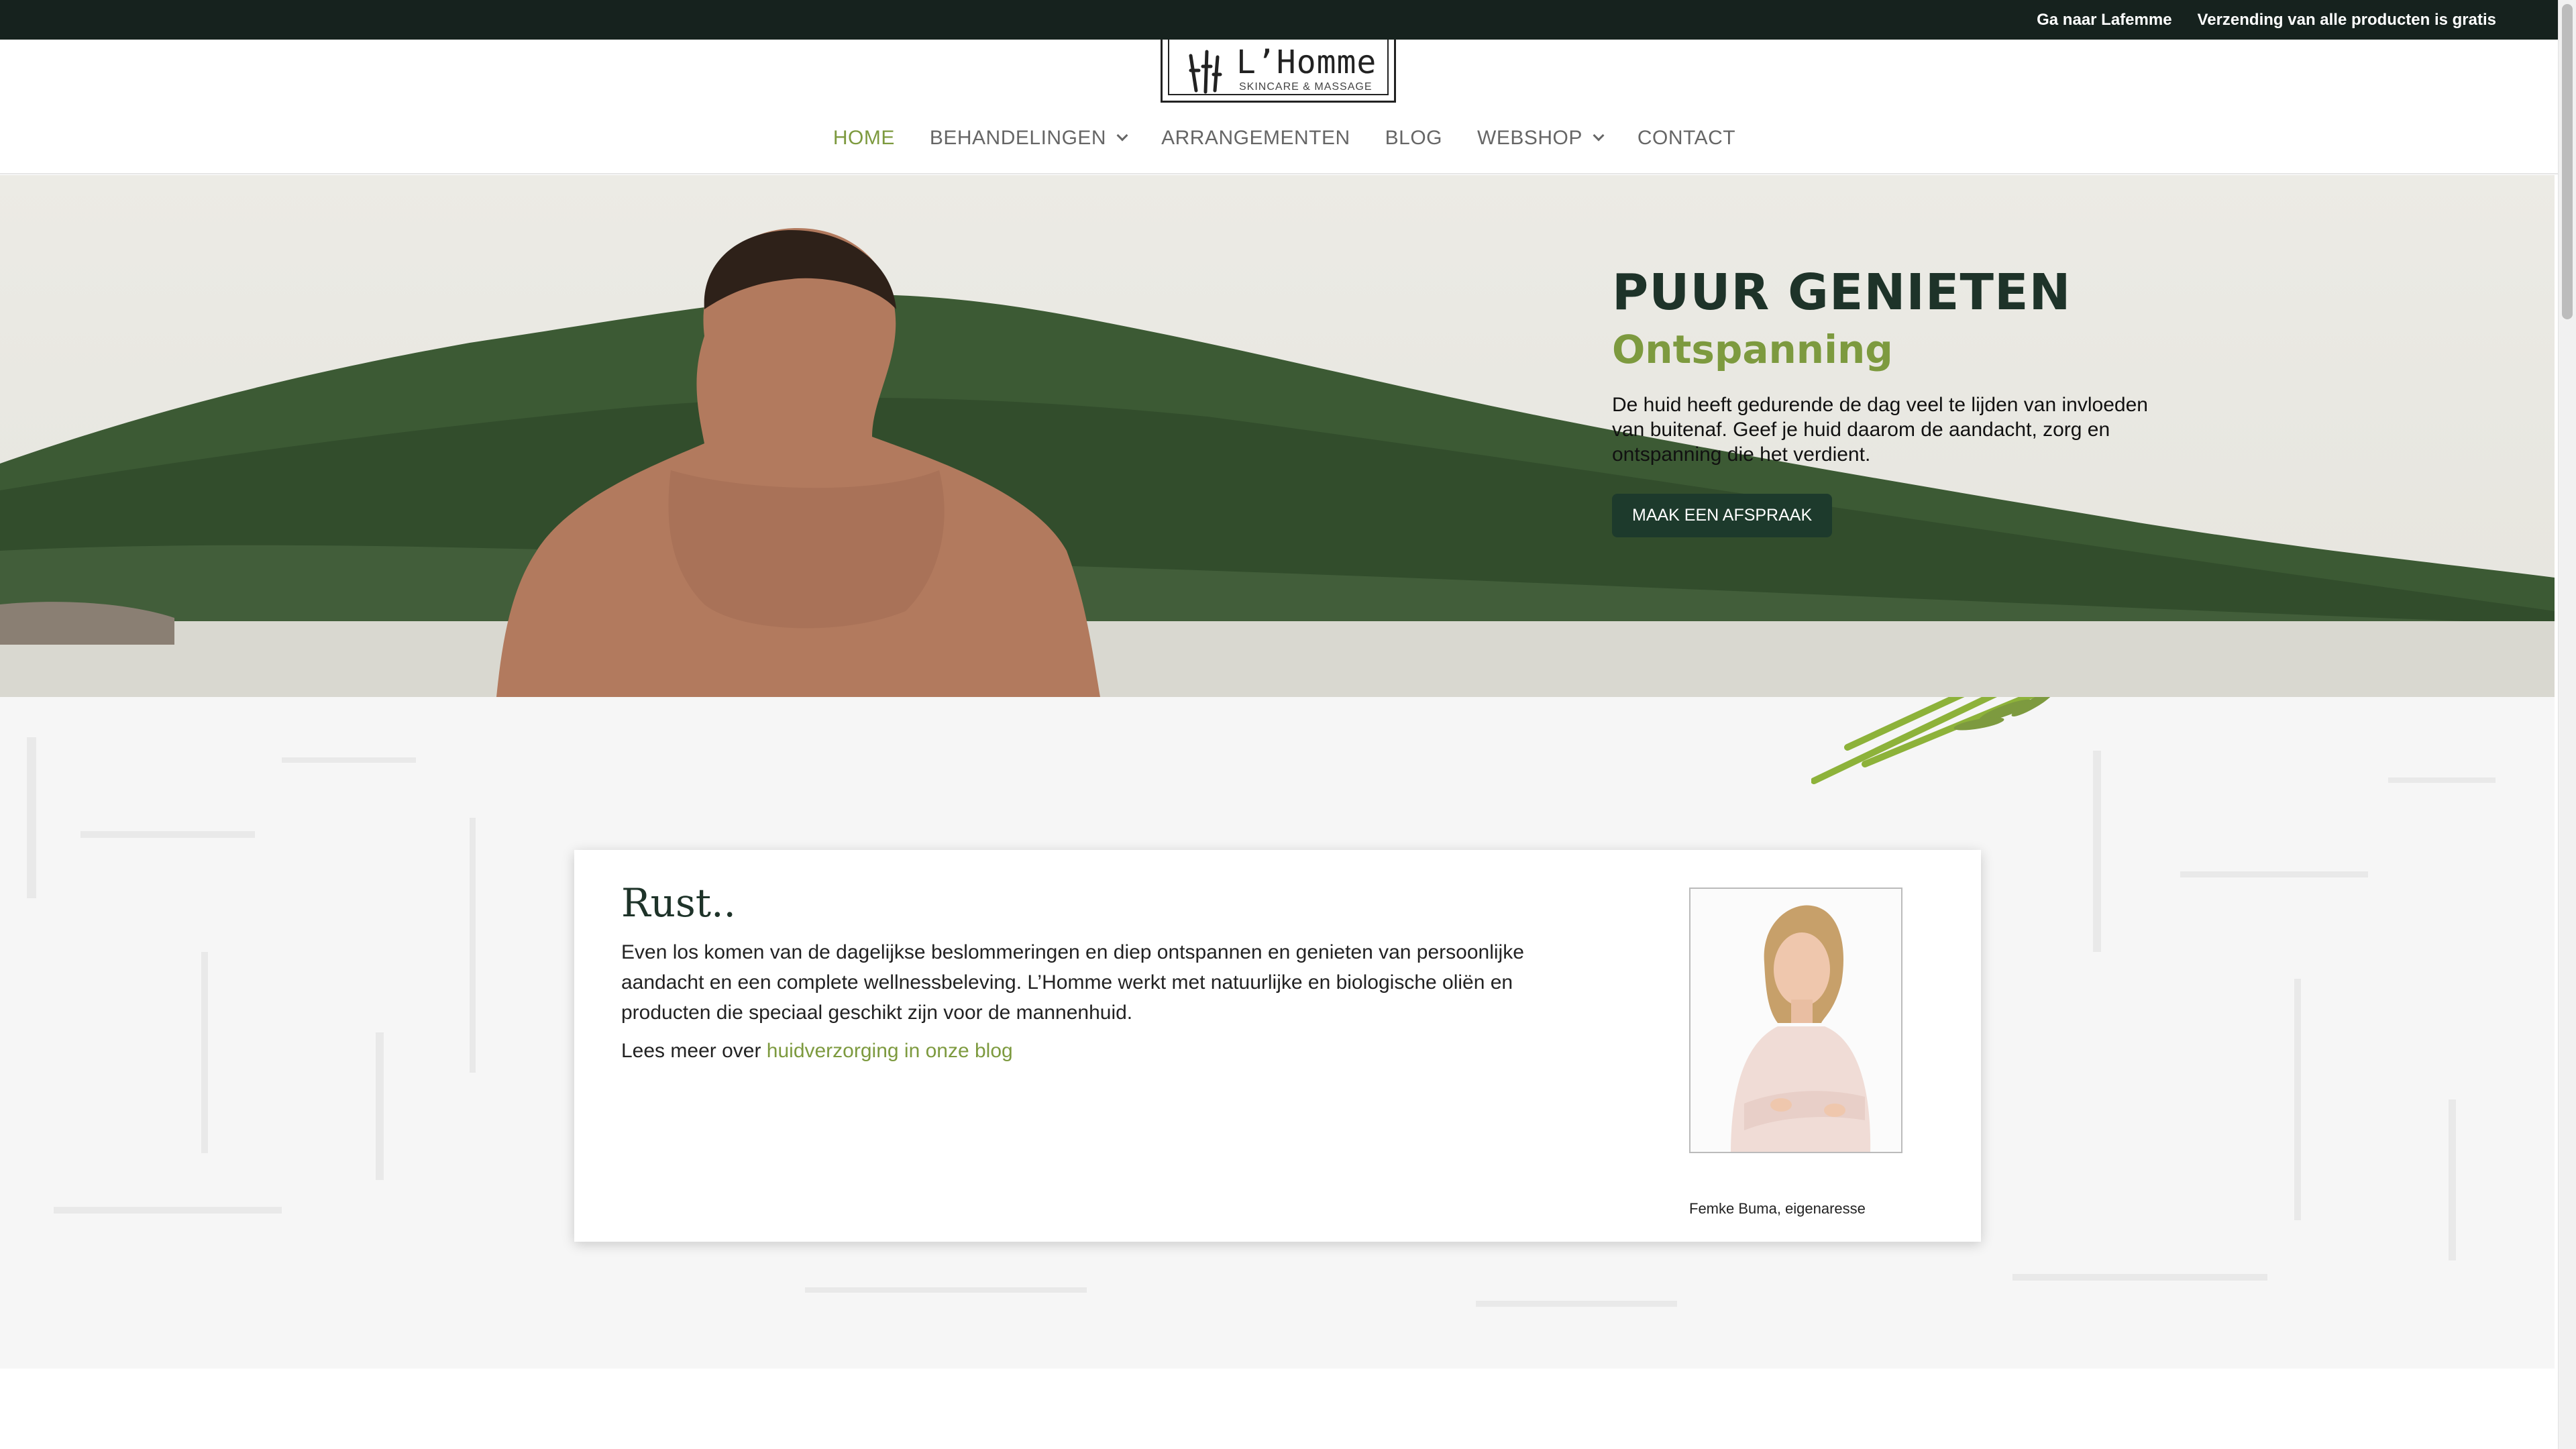 The height and width of the screenshot is (1449, 2576). Describe the element at coordinates (2567, 724) in the screenshot. I see `vertical-scrollbar` at that location.